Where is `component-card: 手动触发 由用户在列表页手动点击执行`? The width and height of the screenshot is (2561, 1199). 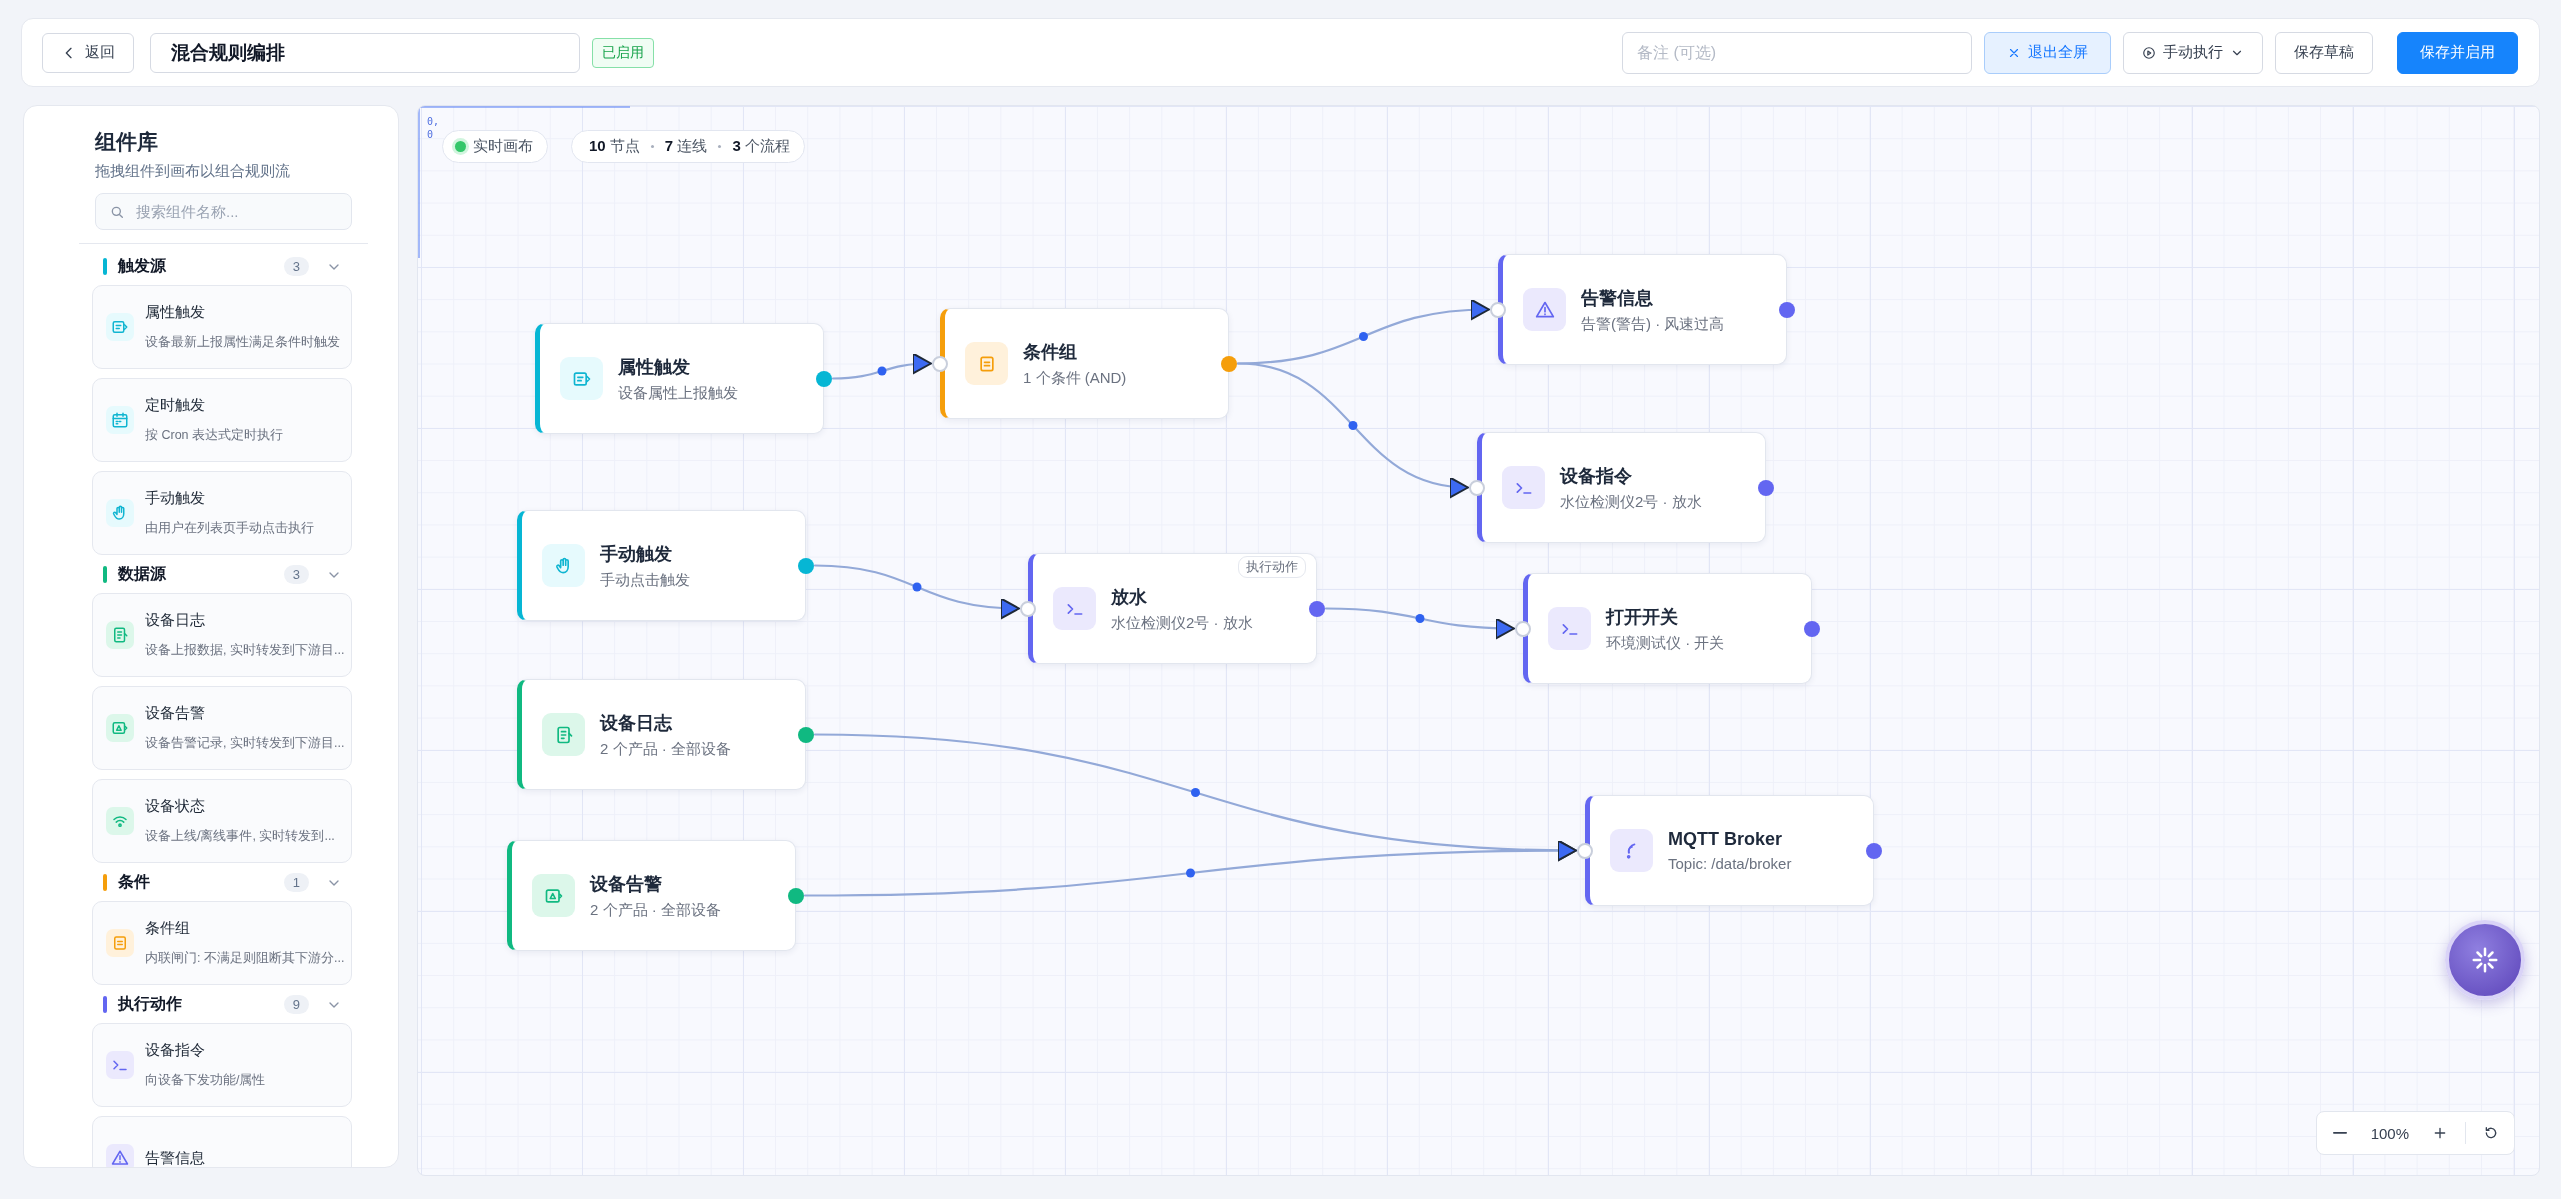
component-card: 手动触发 由用户在列表页手动点击执行 is located at coordinates (222, 513).